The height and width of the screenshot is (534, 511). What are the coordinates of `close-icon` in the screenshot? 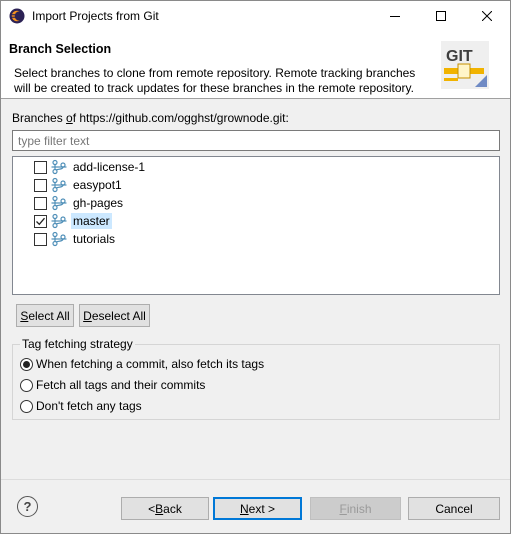 It's located at (487, 16).